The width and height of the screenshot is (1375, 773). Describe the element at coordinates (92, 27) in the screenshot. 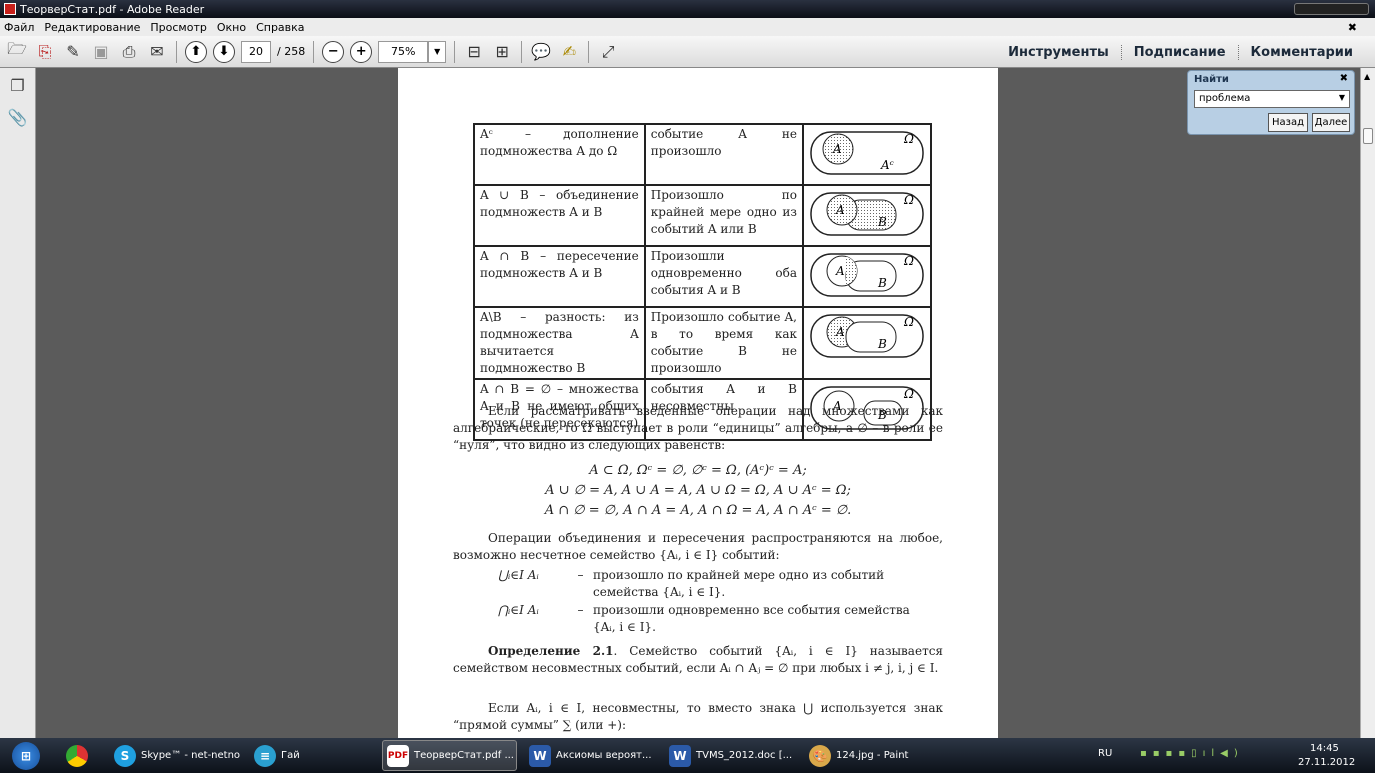

I see `menu-edit: Редактирование` at that location.